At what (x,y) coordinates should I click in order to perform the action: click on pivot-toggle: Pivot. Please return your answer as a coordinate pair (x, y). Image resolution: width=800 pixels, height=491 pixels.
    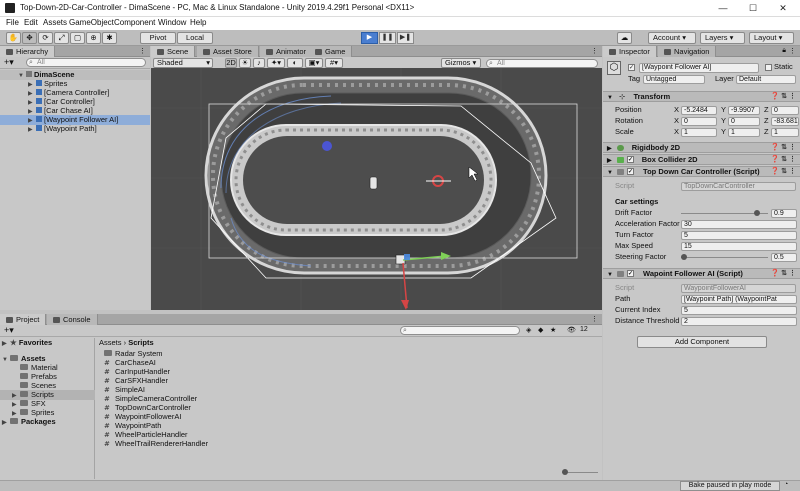
    Looking at the image, I should click on (158, 38).